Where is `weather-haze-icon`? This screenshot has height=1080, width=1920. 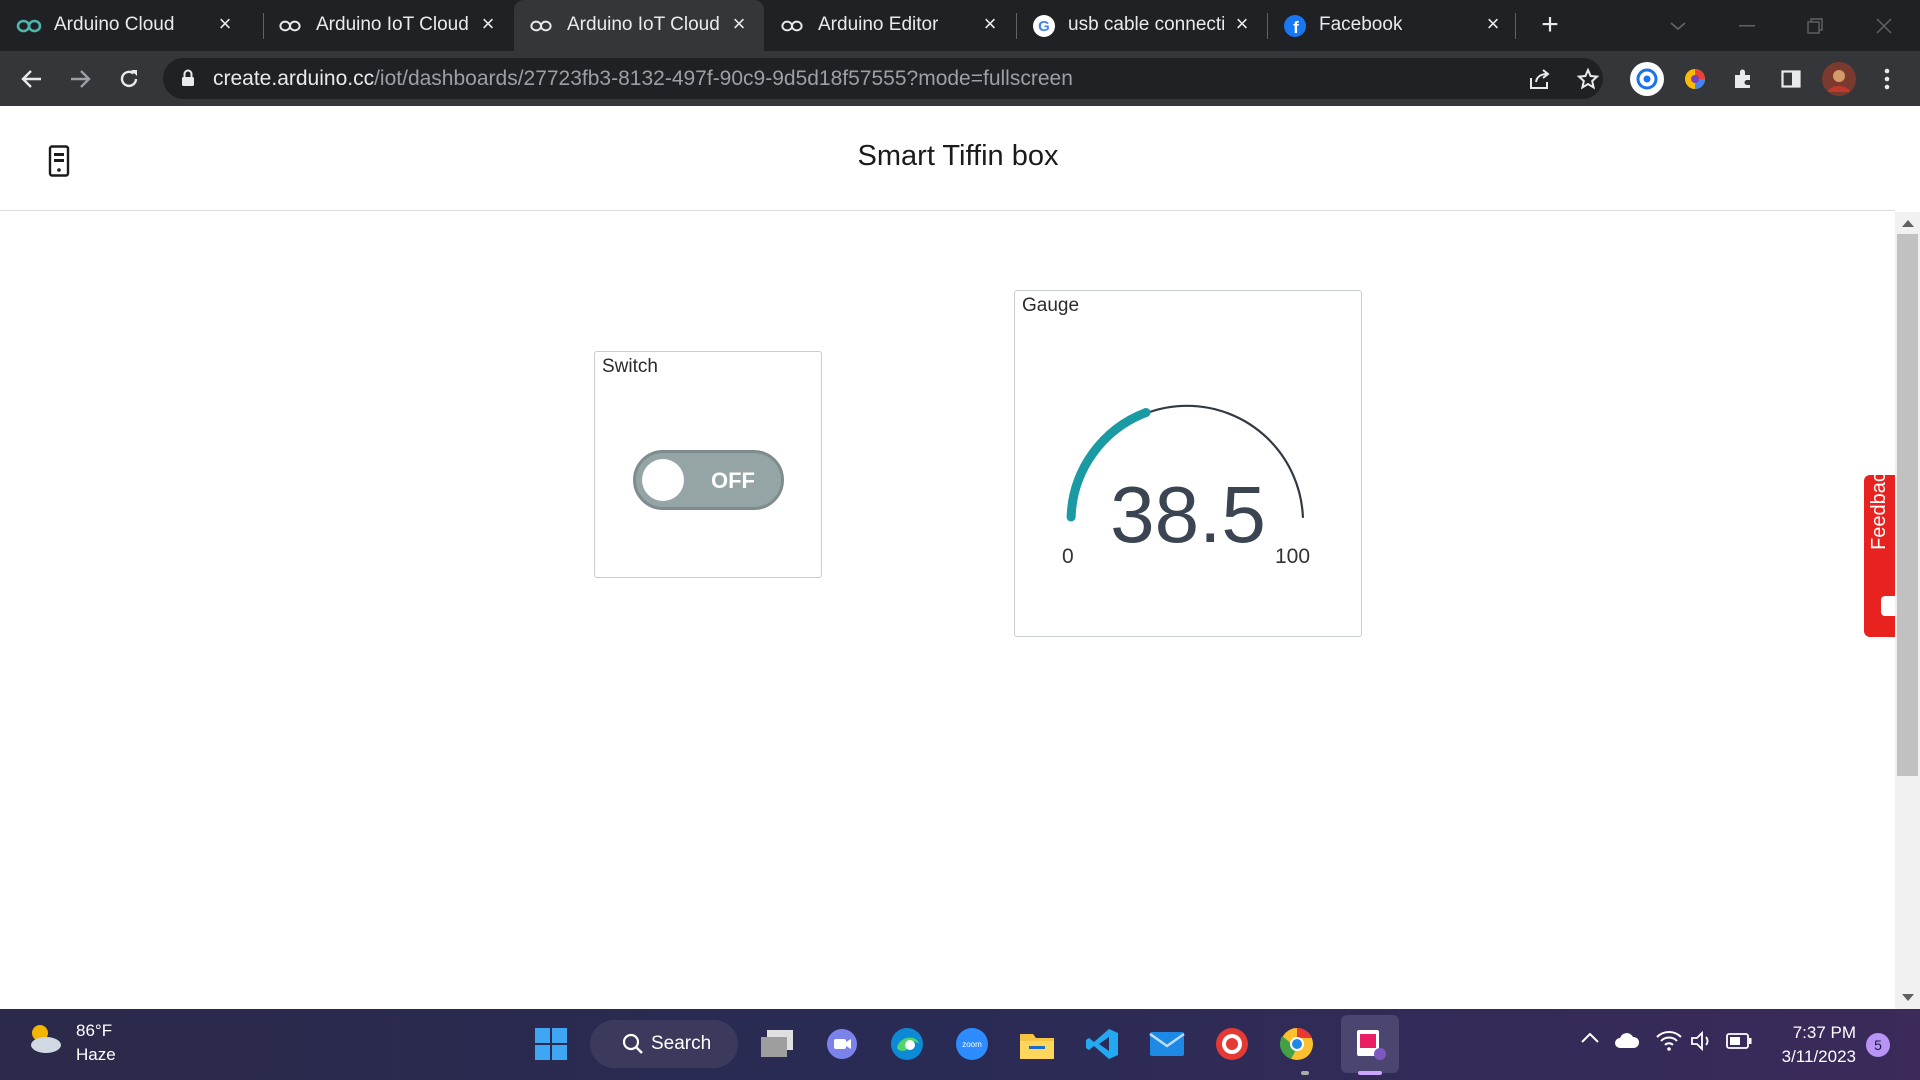
weather-haze-icon is located at coordinates (46, 1039).